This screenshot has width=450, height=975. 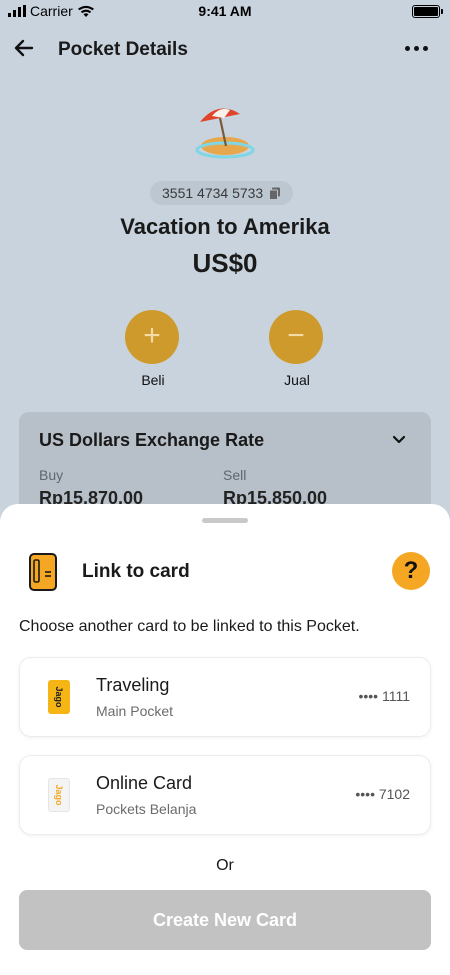 I want to click on card-name: Online Card, so click(x=144, y=783).